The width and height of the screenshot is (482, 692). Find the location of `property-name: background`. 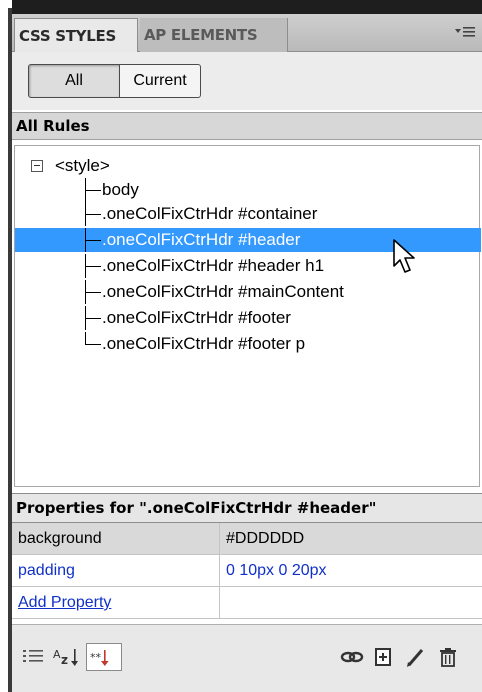

property-name: background is located at coordinates (116, 538).